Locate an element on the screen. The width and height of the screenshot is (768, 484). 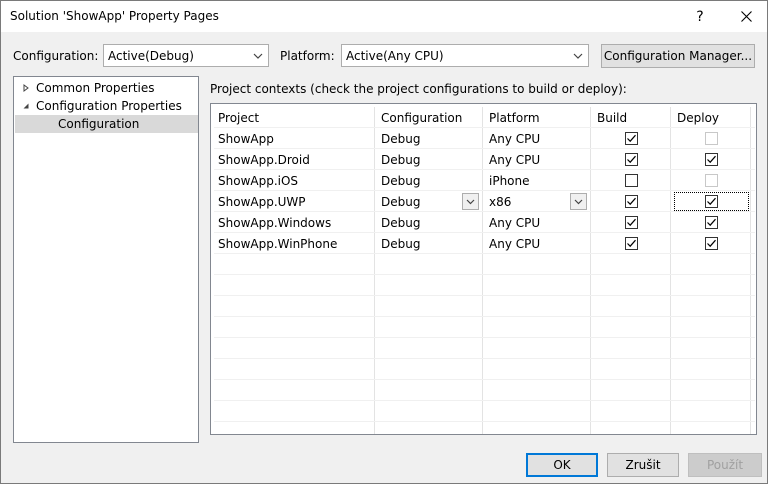
configuration-cell-dropdown is located at coordinates (470, 201).